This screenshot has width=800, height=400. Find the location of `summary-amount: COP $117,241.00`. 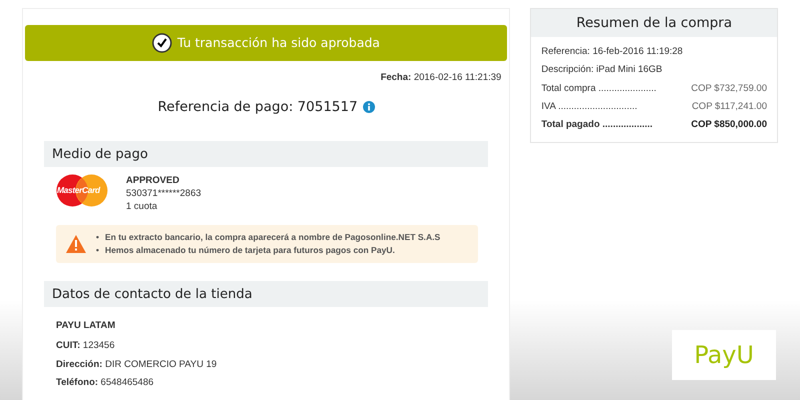

summary-amount: COP $117,241.00 is located at coordinates (729, 107).